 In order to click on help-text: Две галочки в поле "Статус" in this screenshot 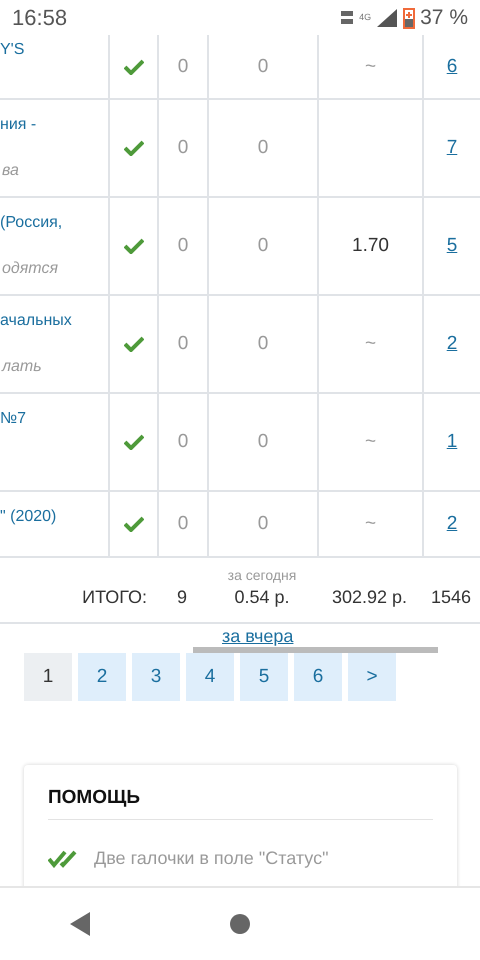, I will do `click(211, 858)`.